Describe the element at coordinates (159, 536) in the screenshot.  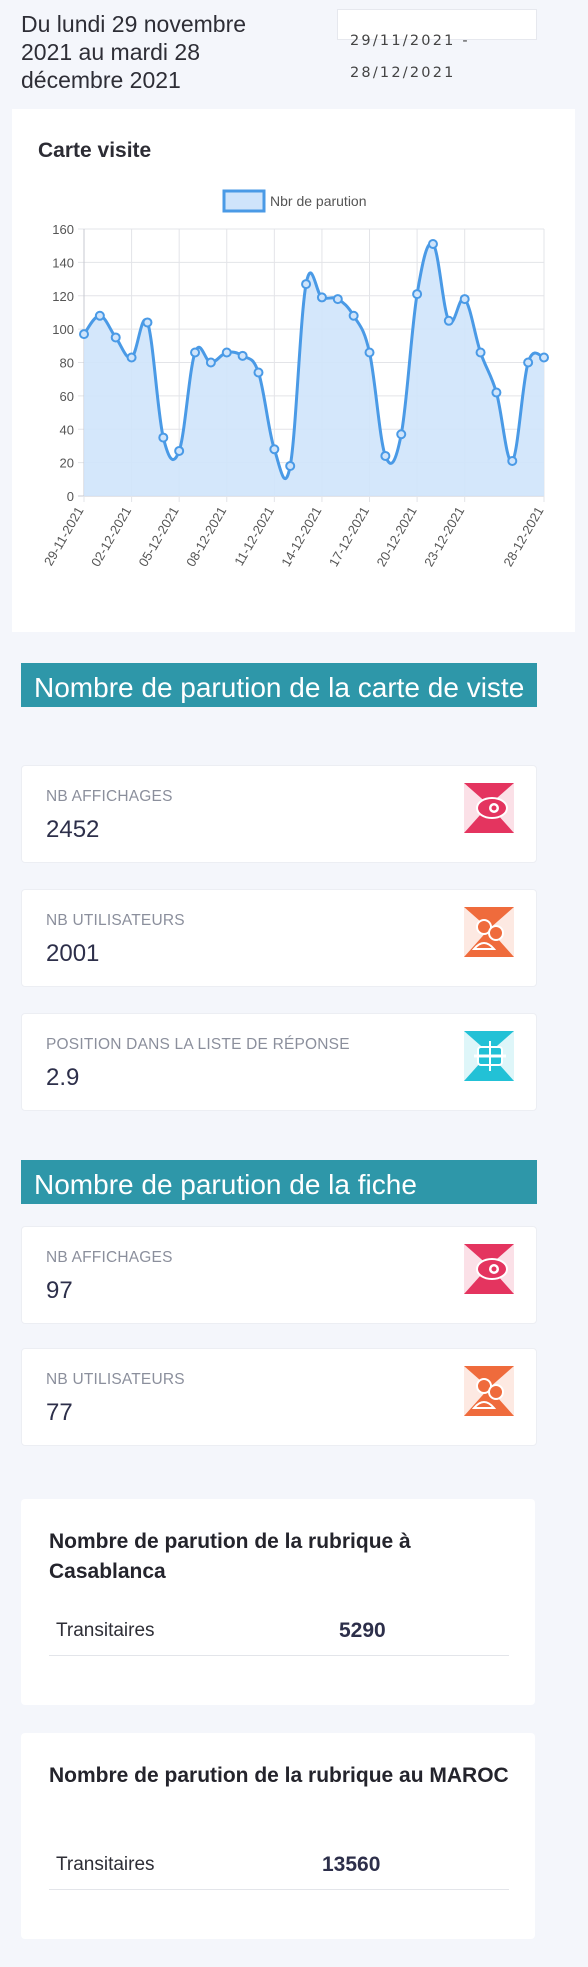
I see `x-tick-label: 05-12-2021` at that location.